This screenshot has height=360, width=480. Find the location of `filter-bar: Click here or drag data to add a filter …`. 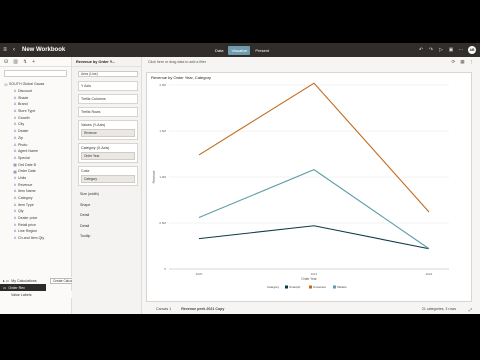

filter-bar: Click here or drag data to add a filter … is located at coordinates (311, 62).